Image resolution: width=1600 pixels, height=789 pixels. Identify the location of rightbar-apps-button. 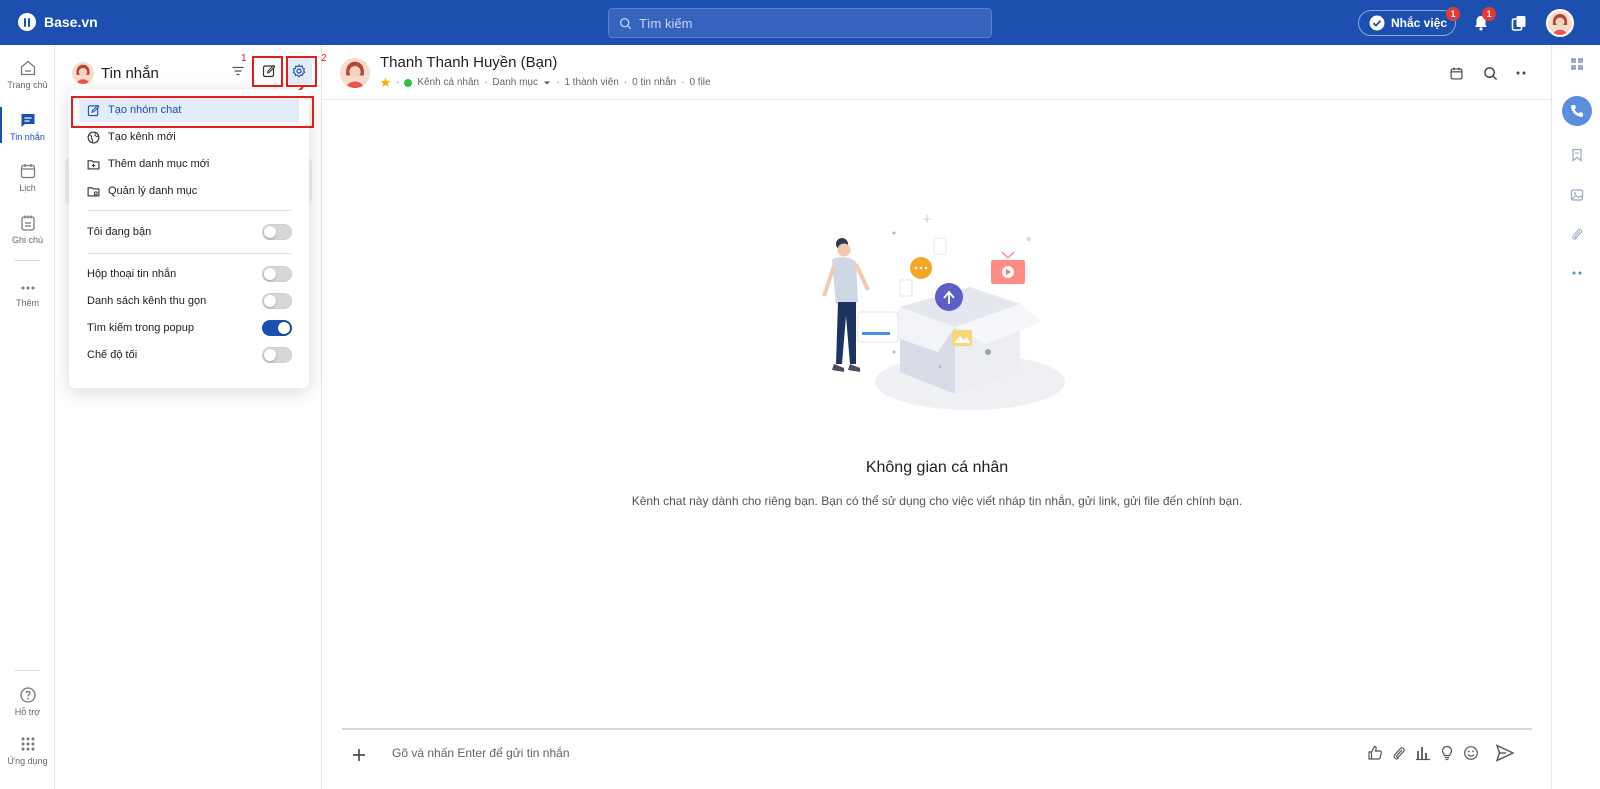
(1576, 64).